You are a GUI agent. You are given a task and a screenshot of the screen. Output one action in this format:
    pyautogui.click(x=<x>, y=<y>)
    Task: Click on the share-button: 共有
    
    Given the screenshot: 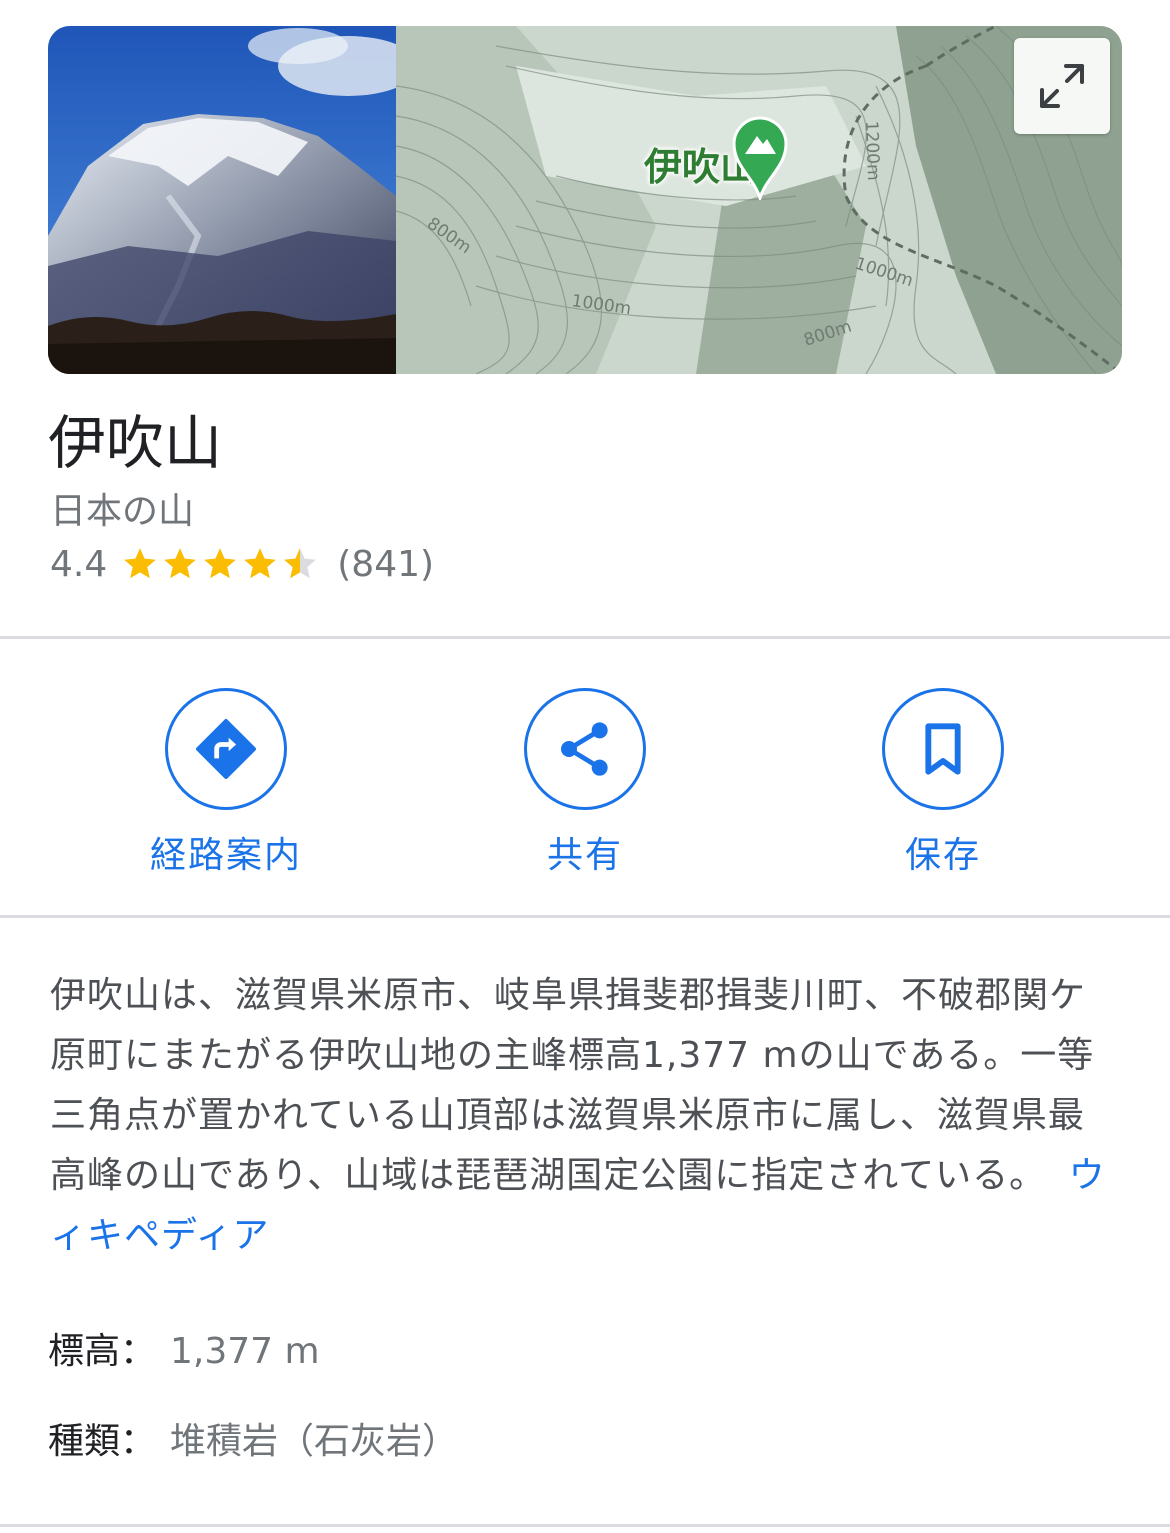 What is the action you would take?
    pyautogui.click(x=585, y=783)
    